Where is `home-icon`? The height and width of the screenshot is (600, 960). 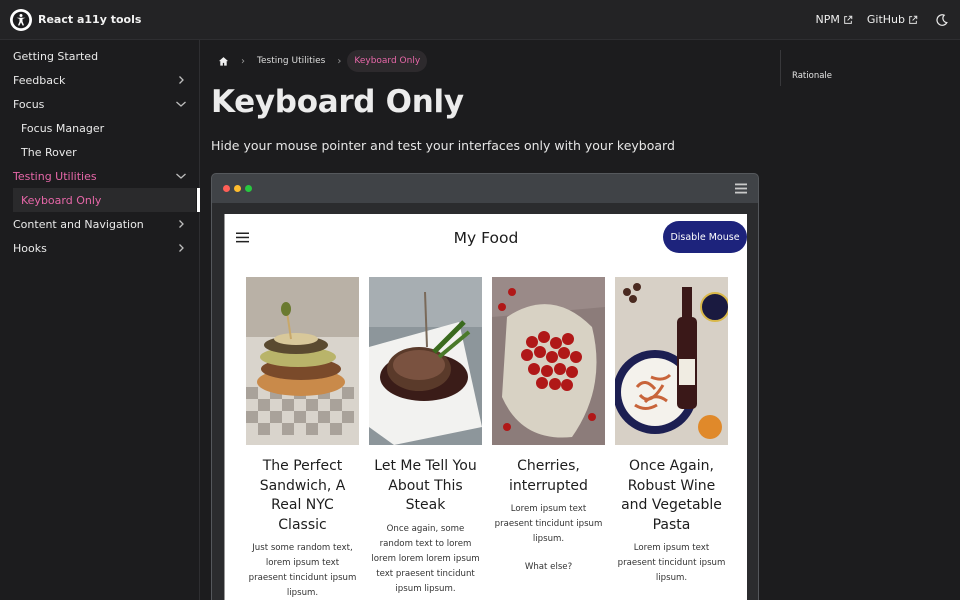
home-icon is located at coordinates (223, 61).